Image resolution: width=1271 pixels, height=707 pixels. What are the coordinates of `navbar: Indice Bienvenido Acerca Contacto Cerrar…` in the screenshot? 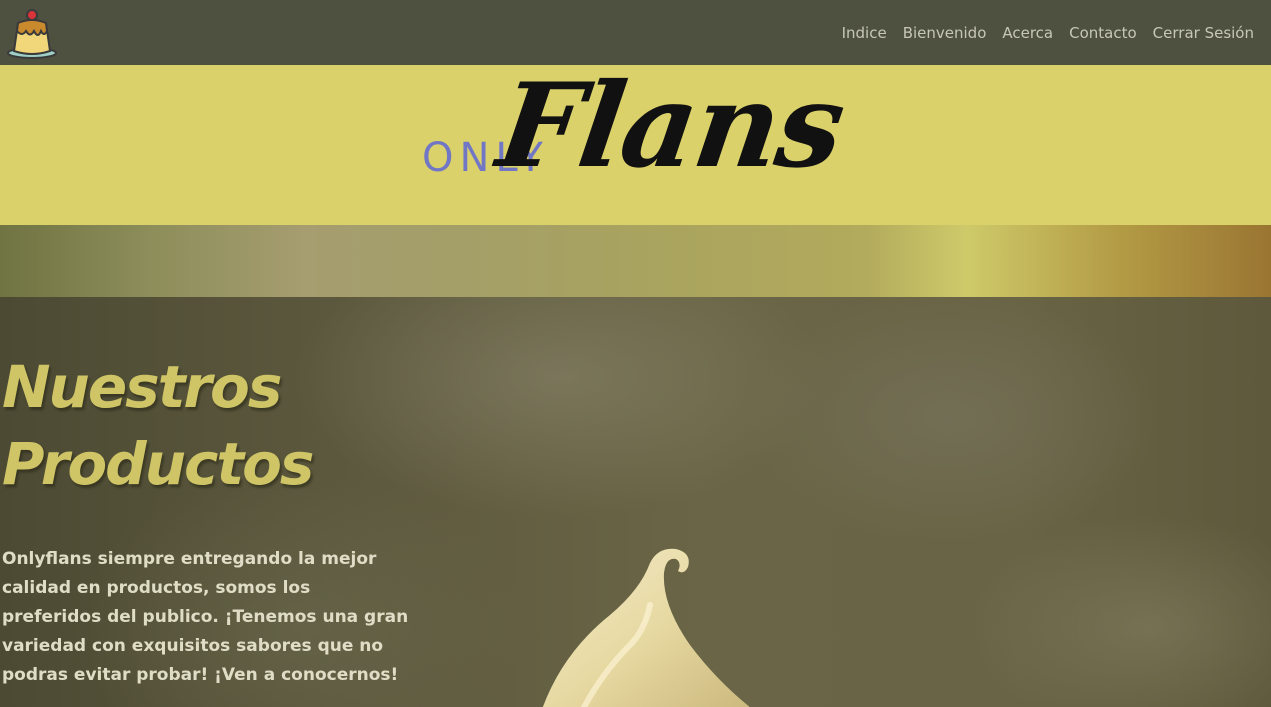 It's located at (635, 32).